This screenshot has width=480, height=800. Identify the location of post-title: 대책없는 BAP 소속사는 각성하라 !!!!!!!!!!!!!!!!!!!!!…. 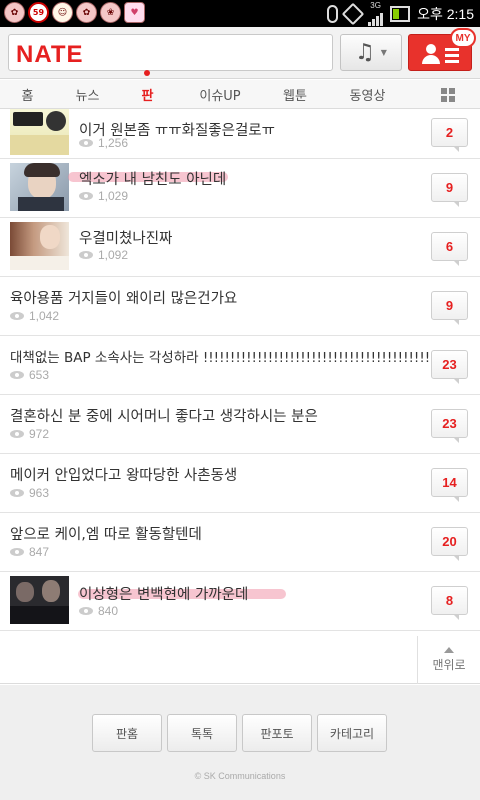
(231, 358).